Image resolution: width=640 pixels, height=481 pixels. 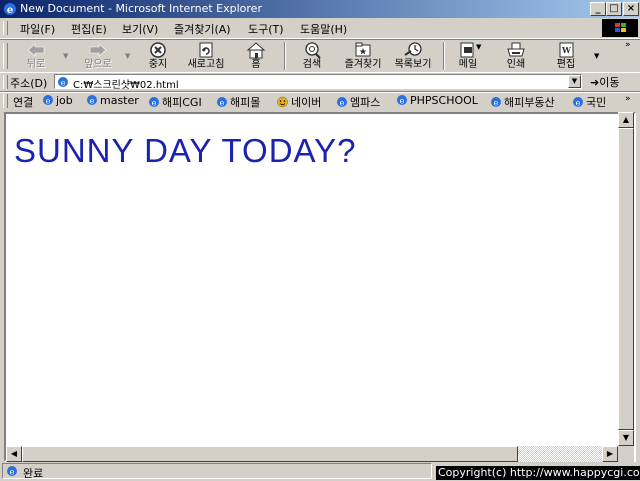 What do you see at coordinates (358, 102) in the screenshot?
I see `link-empas: e 엠파스` at bounding box center [358, 102].